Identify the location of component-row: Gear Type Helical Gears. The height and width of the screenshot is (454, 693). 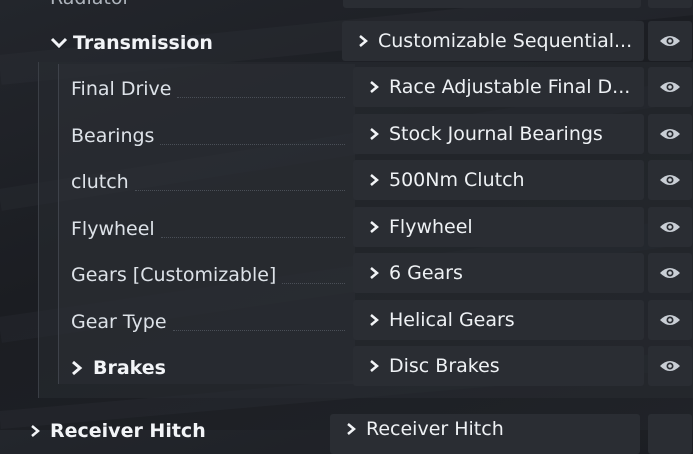
(346, 322).